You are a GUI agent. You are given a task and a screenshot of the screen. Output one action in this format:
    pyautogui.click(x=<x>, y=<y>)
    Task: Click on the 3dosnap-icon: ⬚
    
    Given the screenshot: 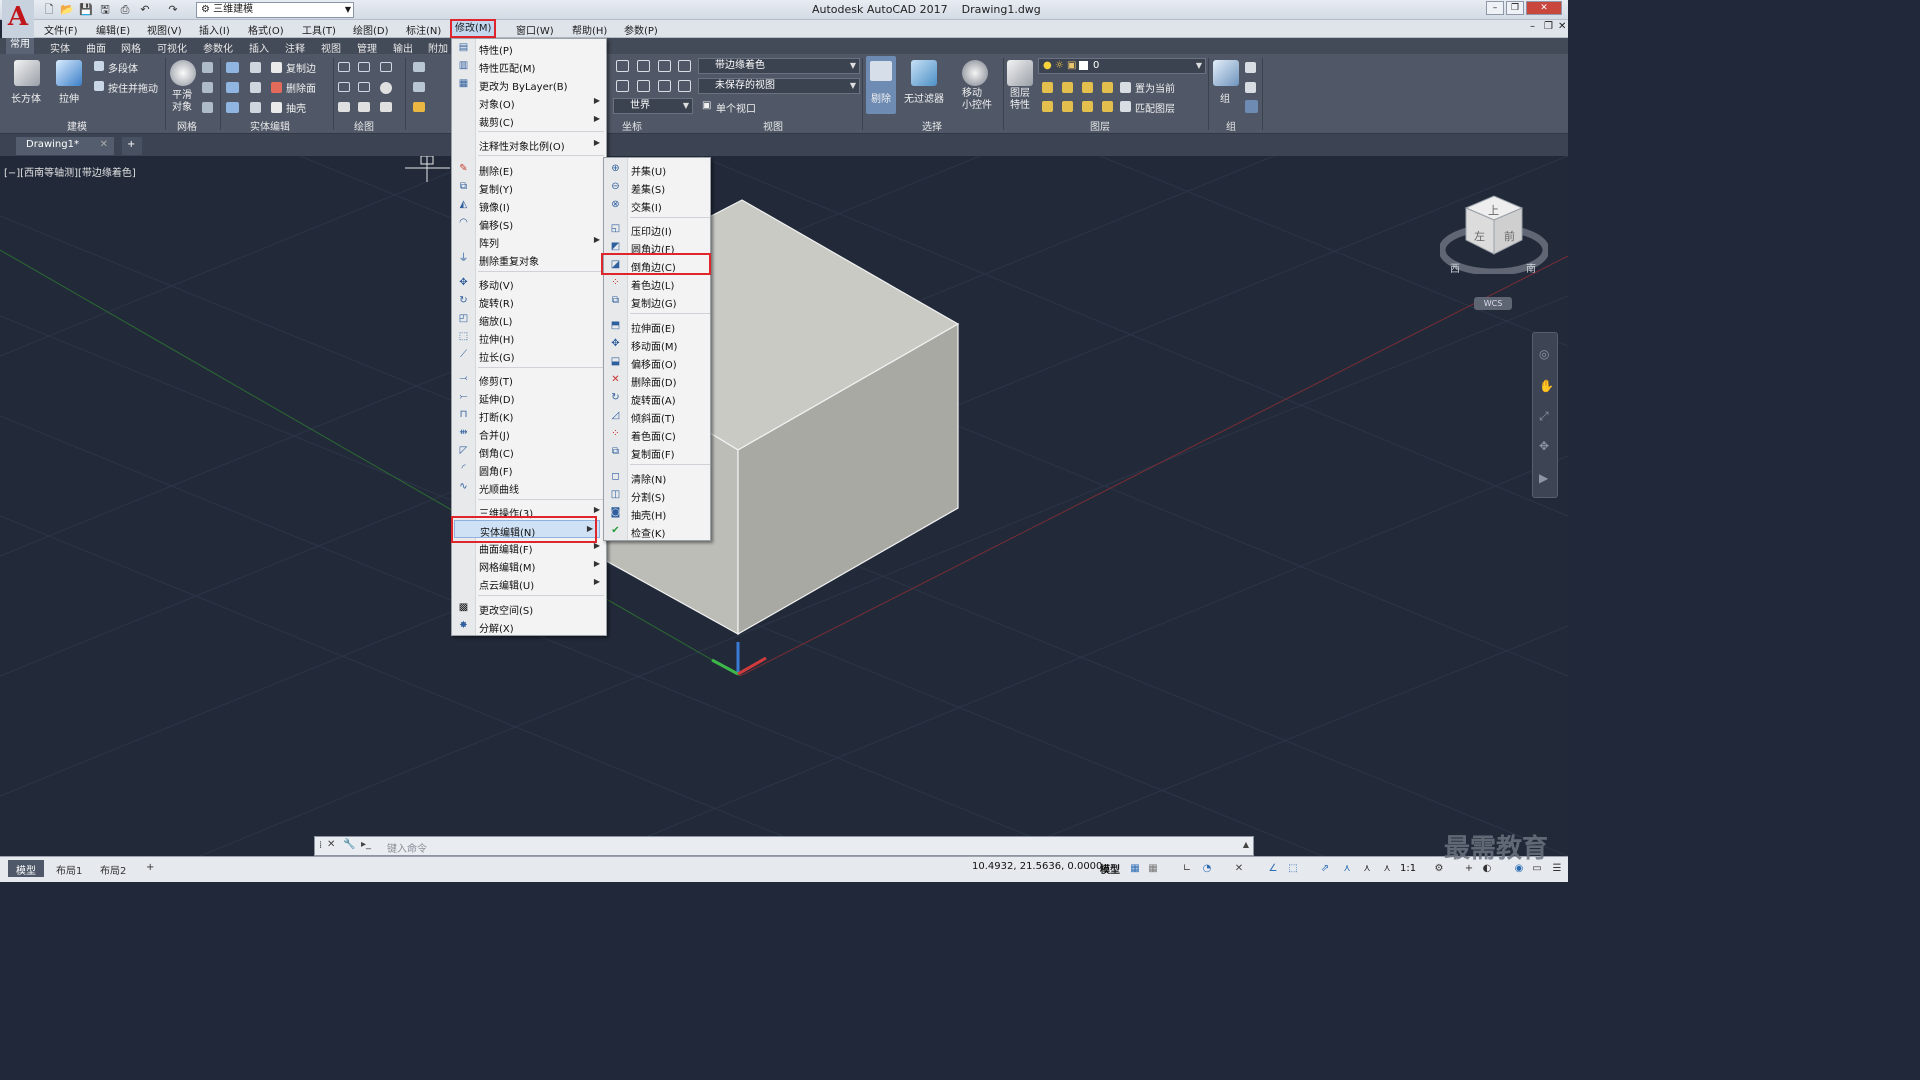 What is the action you would take?
    pyautogui.click(x=1293, y=869)
    